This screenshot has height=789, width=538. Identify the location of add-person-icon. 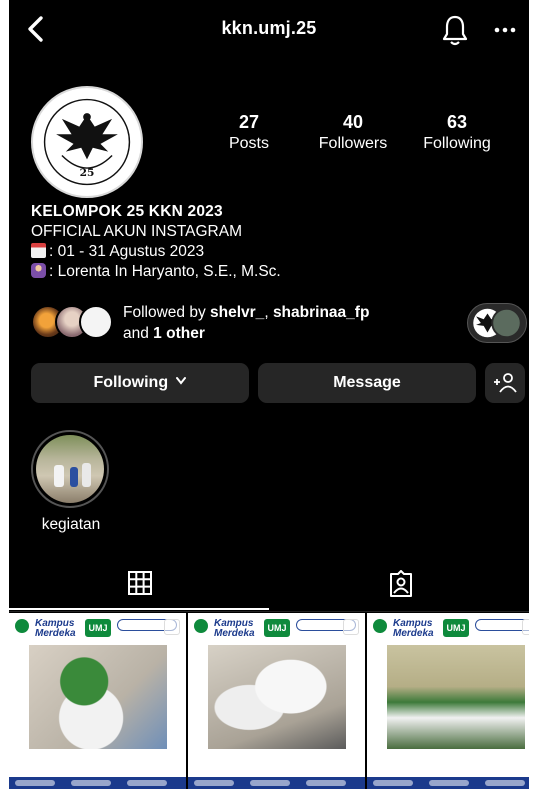
(505, 383).